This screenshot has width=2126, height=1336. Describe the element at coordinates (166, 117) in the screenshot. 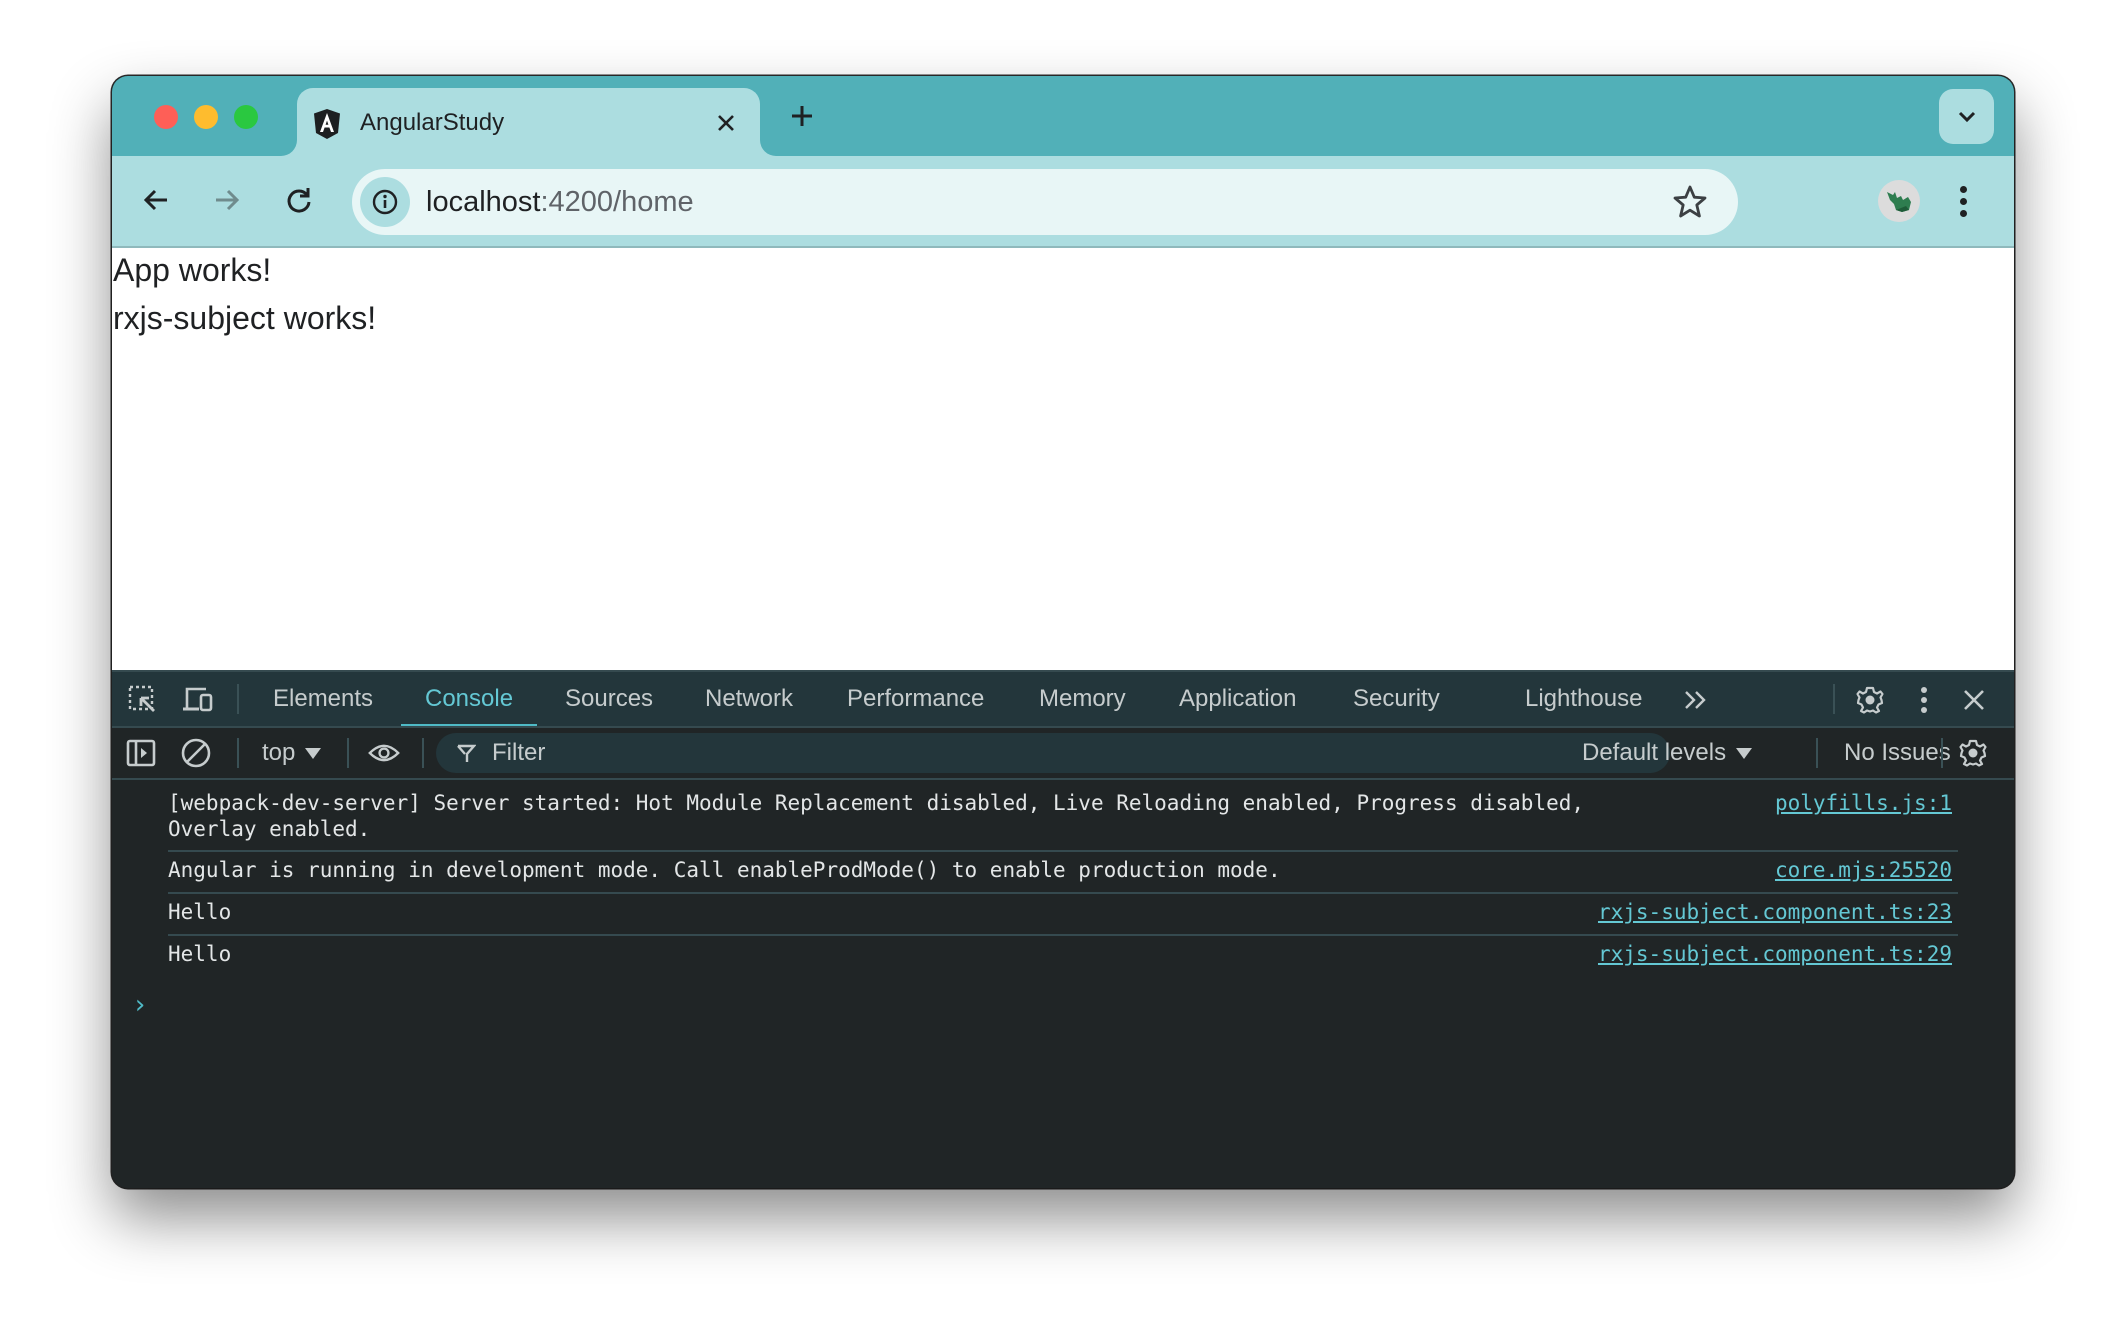

I see `window-close-button` at that location.